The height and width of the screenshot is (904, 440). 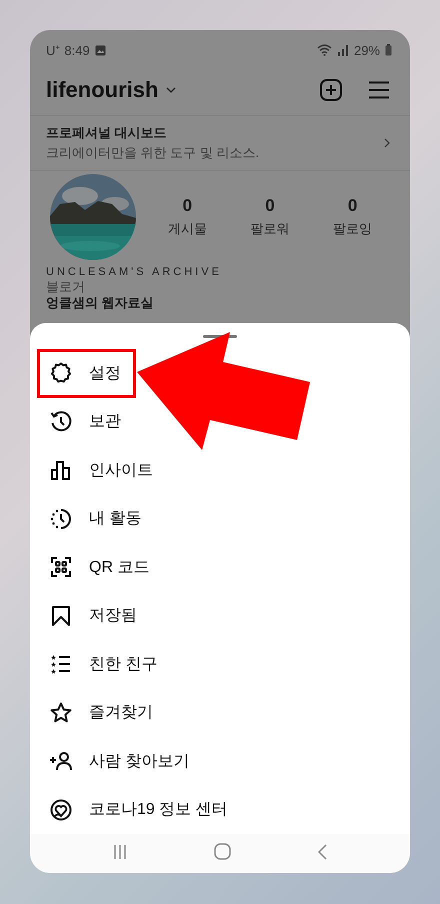 I want to click on menu-item: 보관, so click(x=86, y=422).